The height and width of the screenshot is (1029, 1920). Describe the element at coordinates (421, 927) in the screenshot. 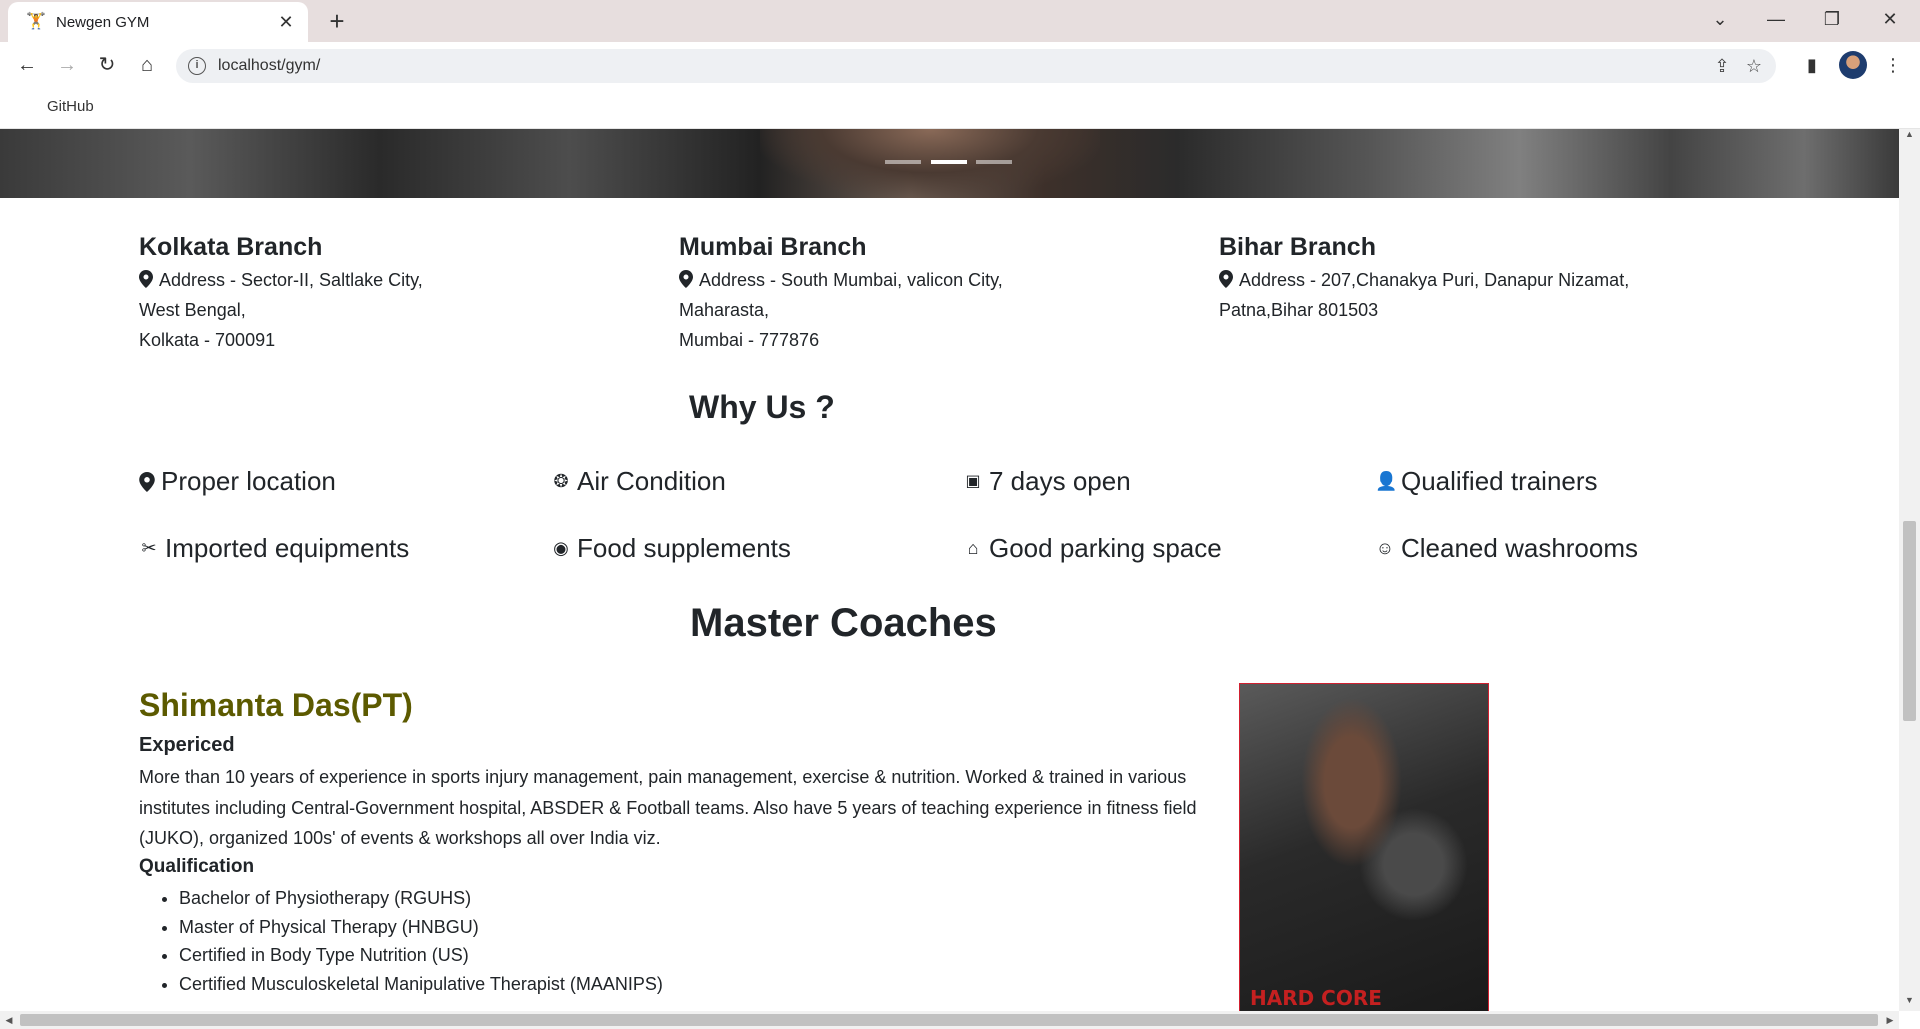

I see `list-item: Master of Physical Therapy (HNBGU)` at that location.